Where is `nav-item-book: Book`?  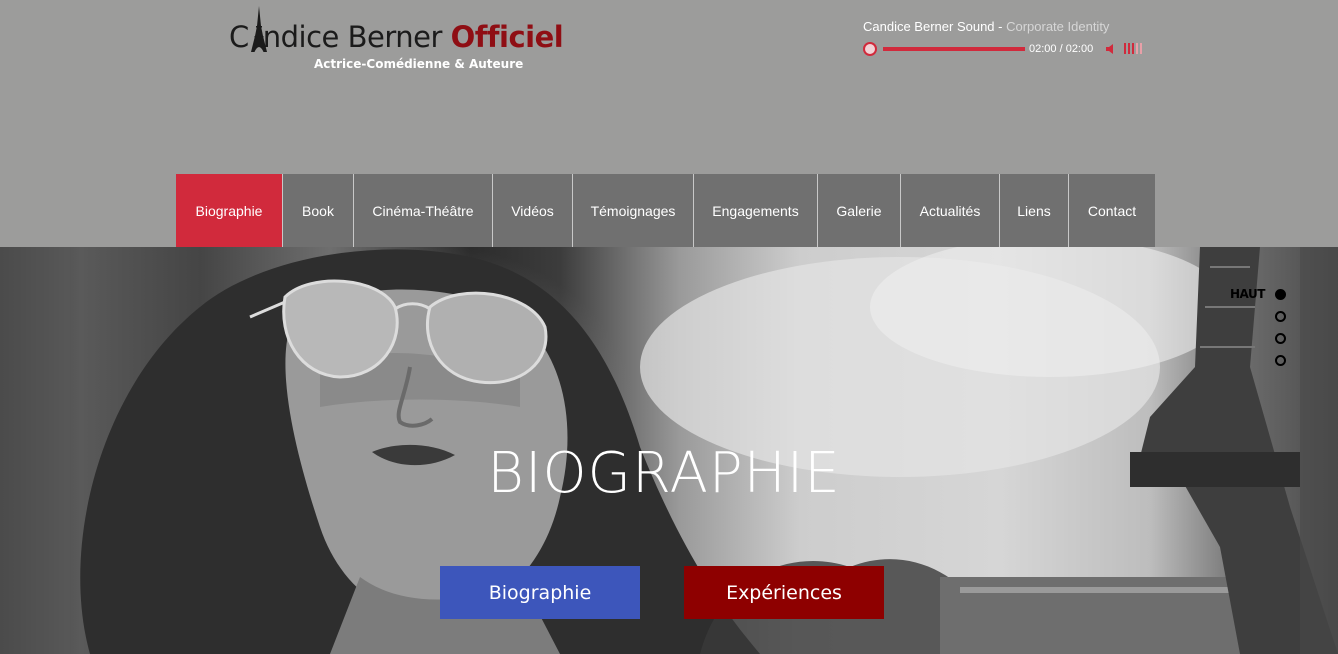 nav-item-book: Book is located at coordinates (318, 210).